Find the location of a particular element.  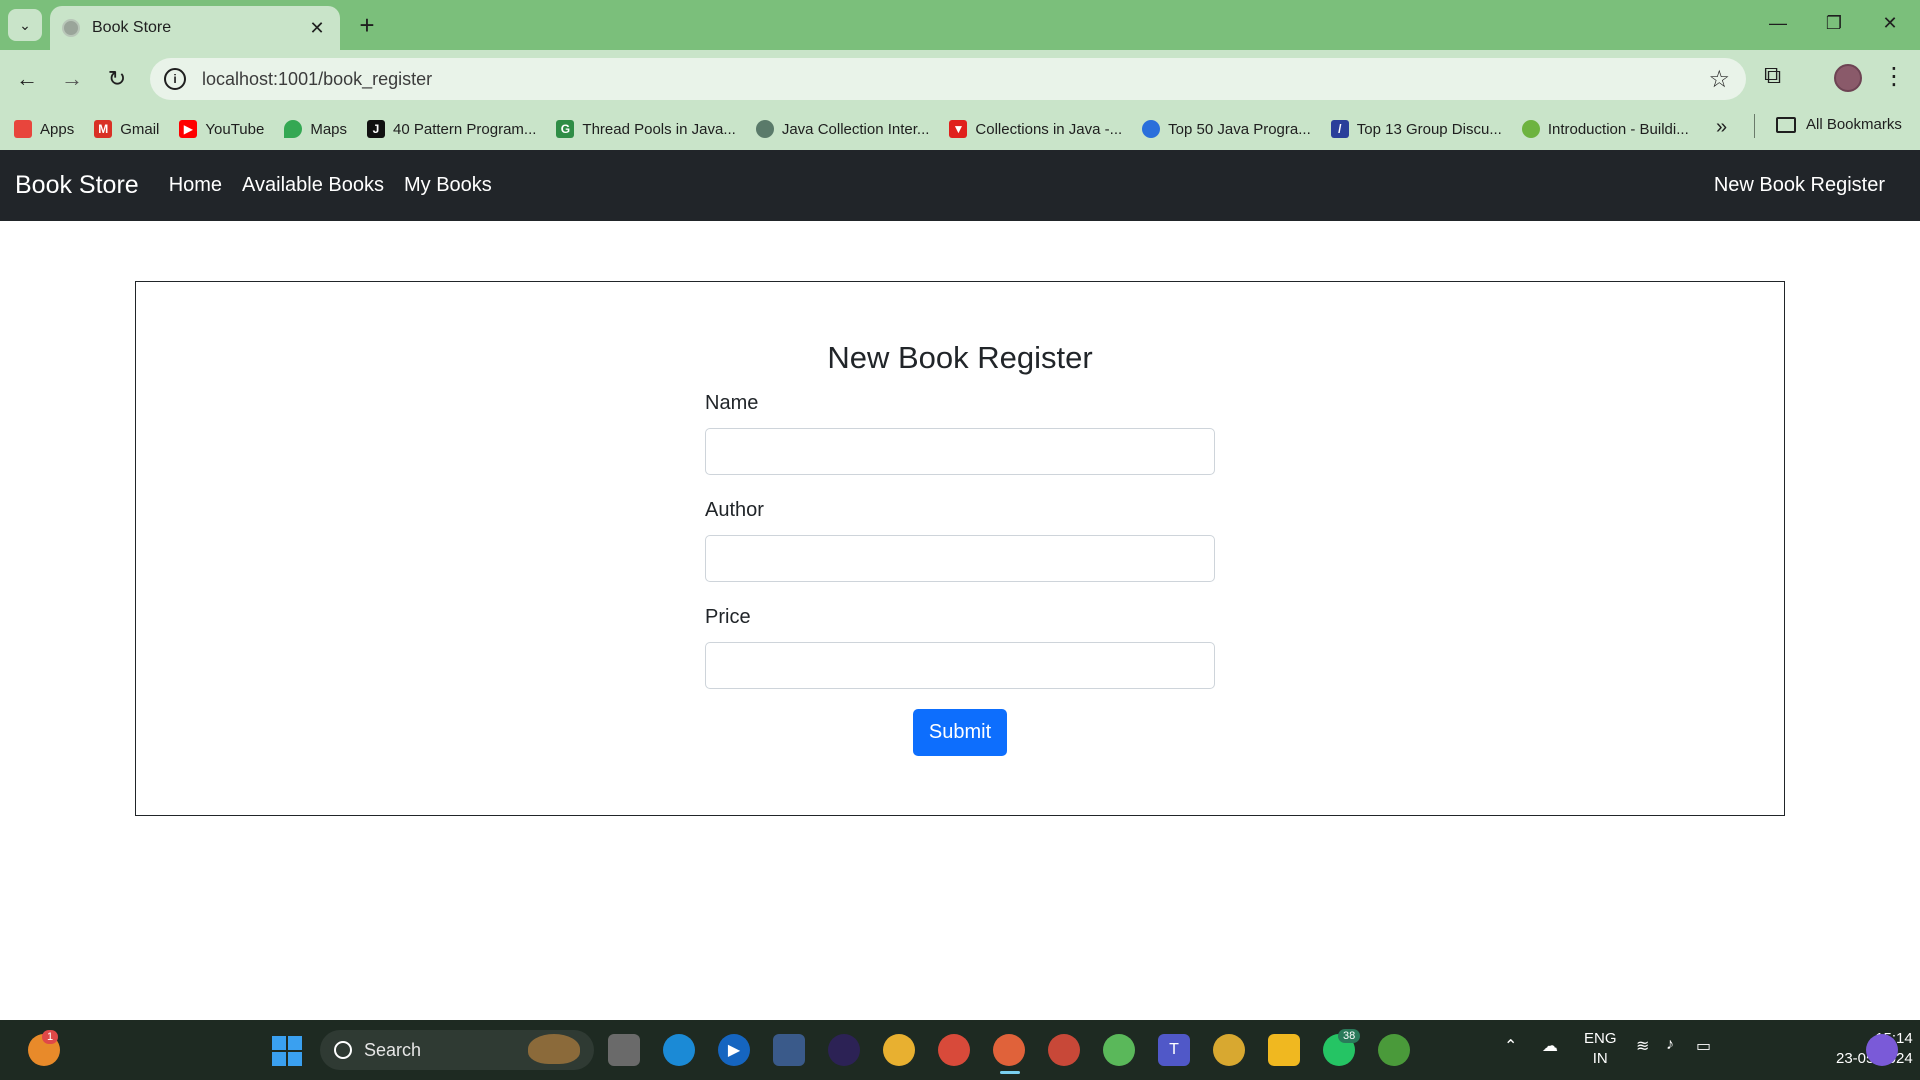

bookmark-maps: Maps is located at coordinates (315, 129).